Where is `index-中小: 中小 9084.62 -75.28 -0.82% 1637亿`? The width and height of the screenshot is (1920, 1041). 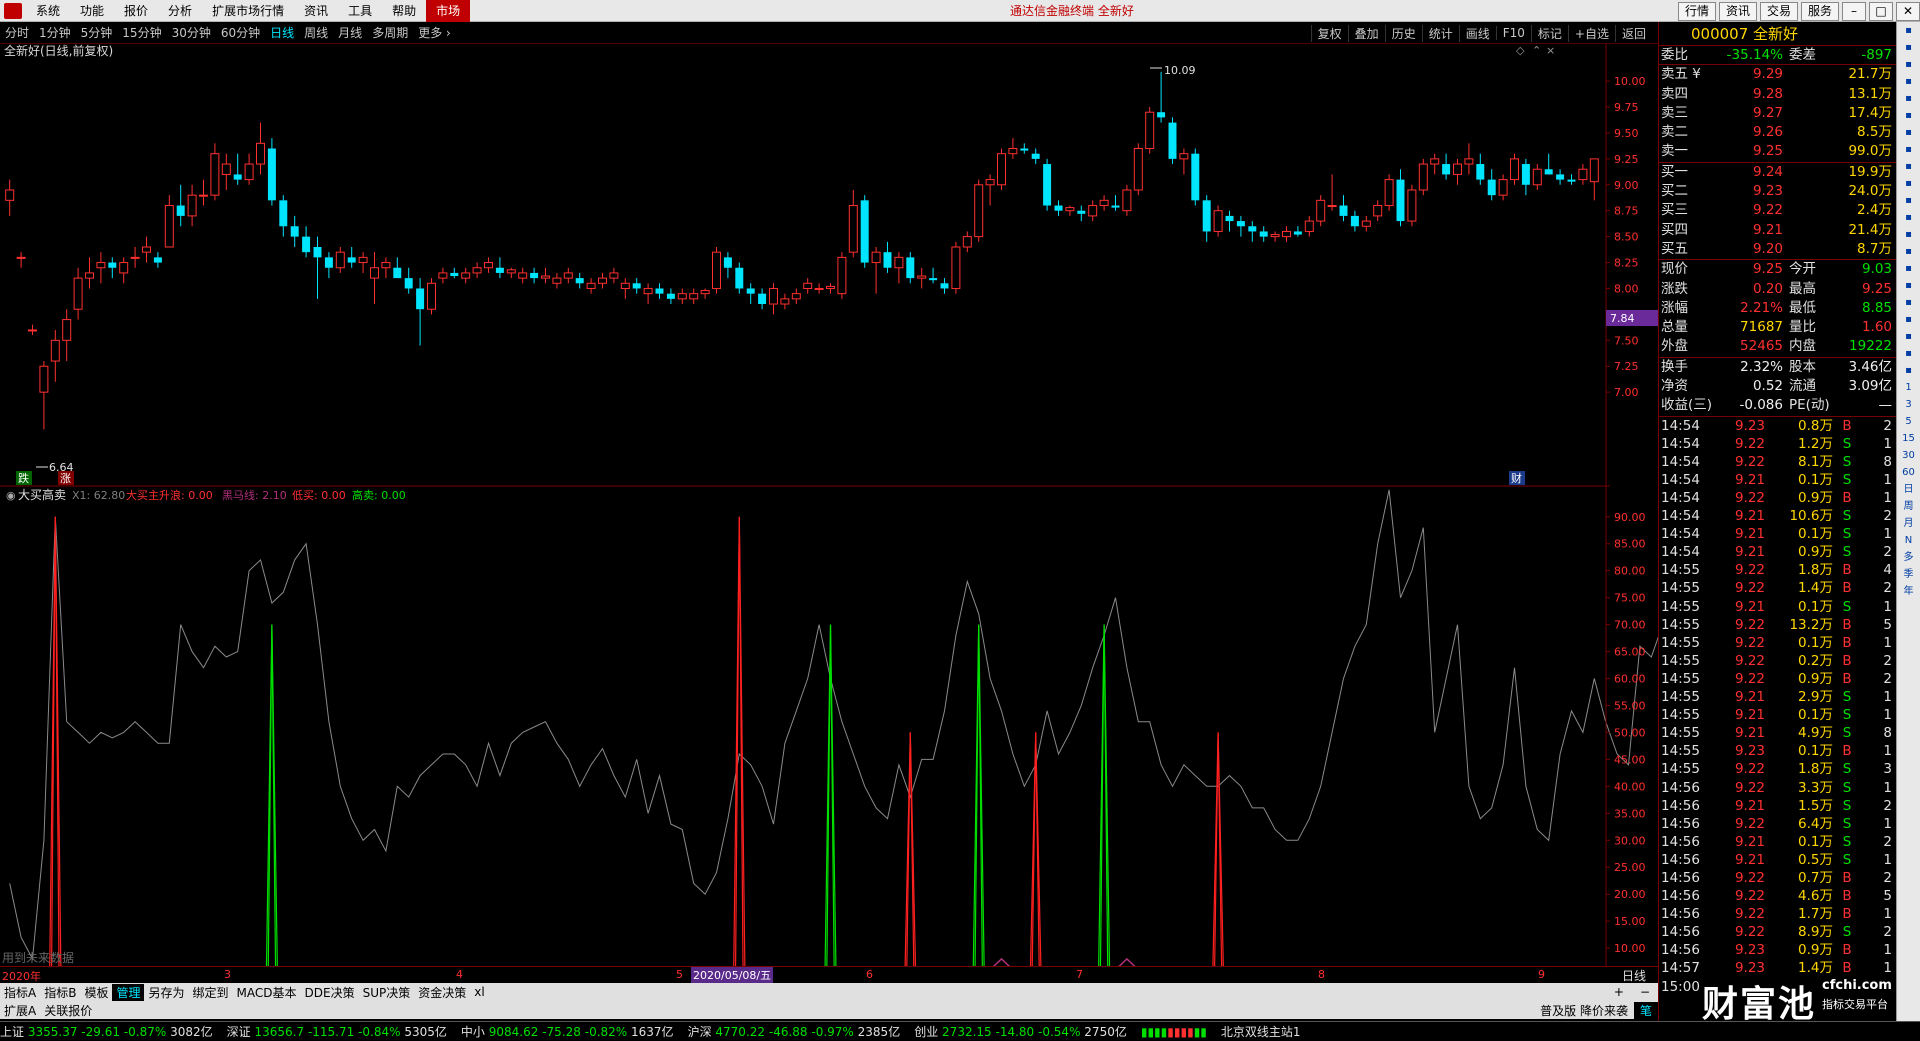 index-中小: 中小 9084.62 -75.28 -0.82% 1637亿 is located at coordinates (567, 1031).